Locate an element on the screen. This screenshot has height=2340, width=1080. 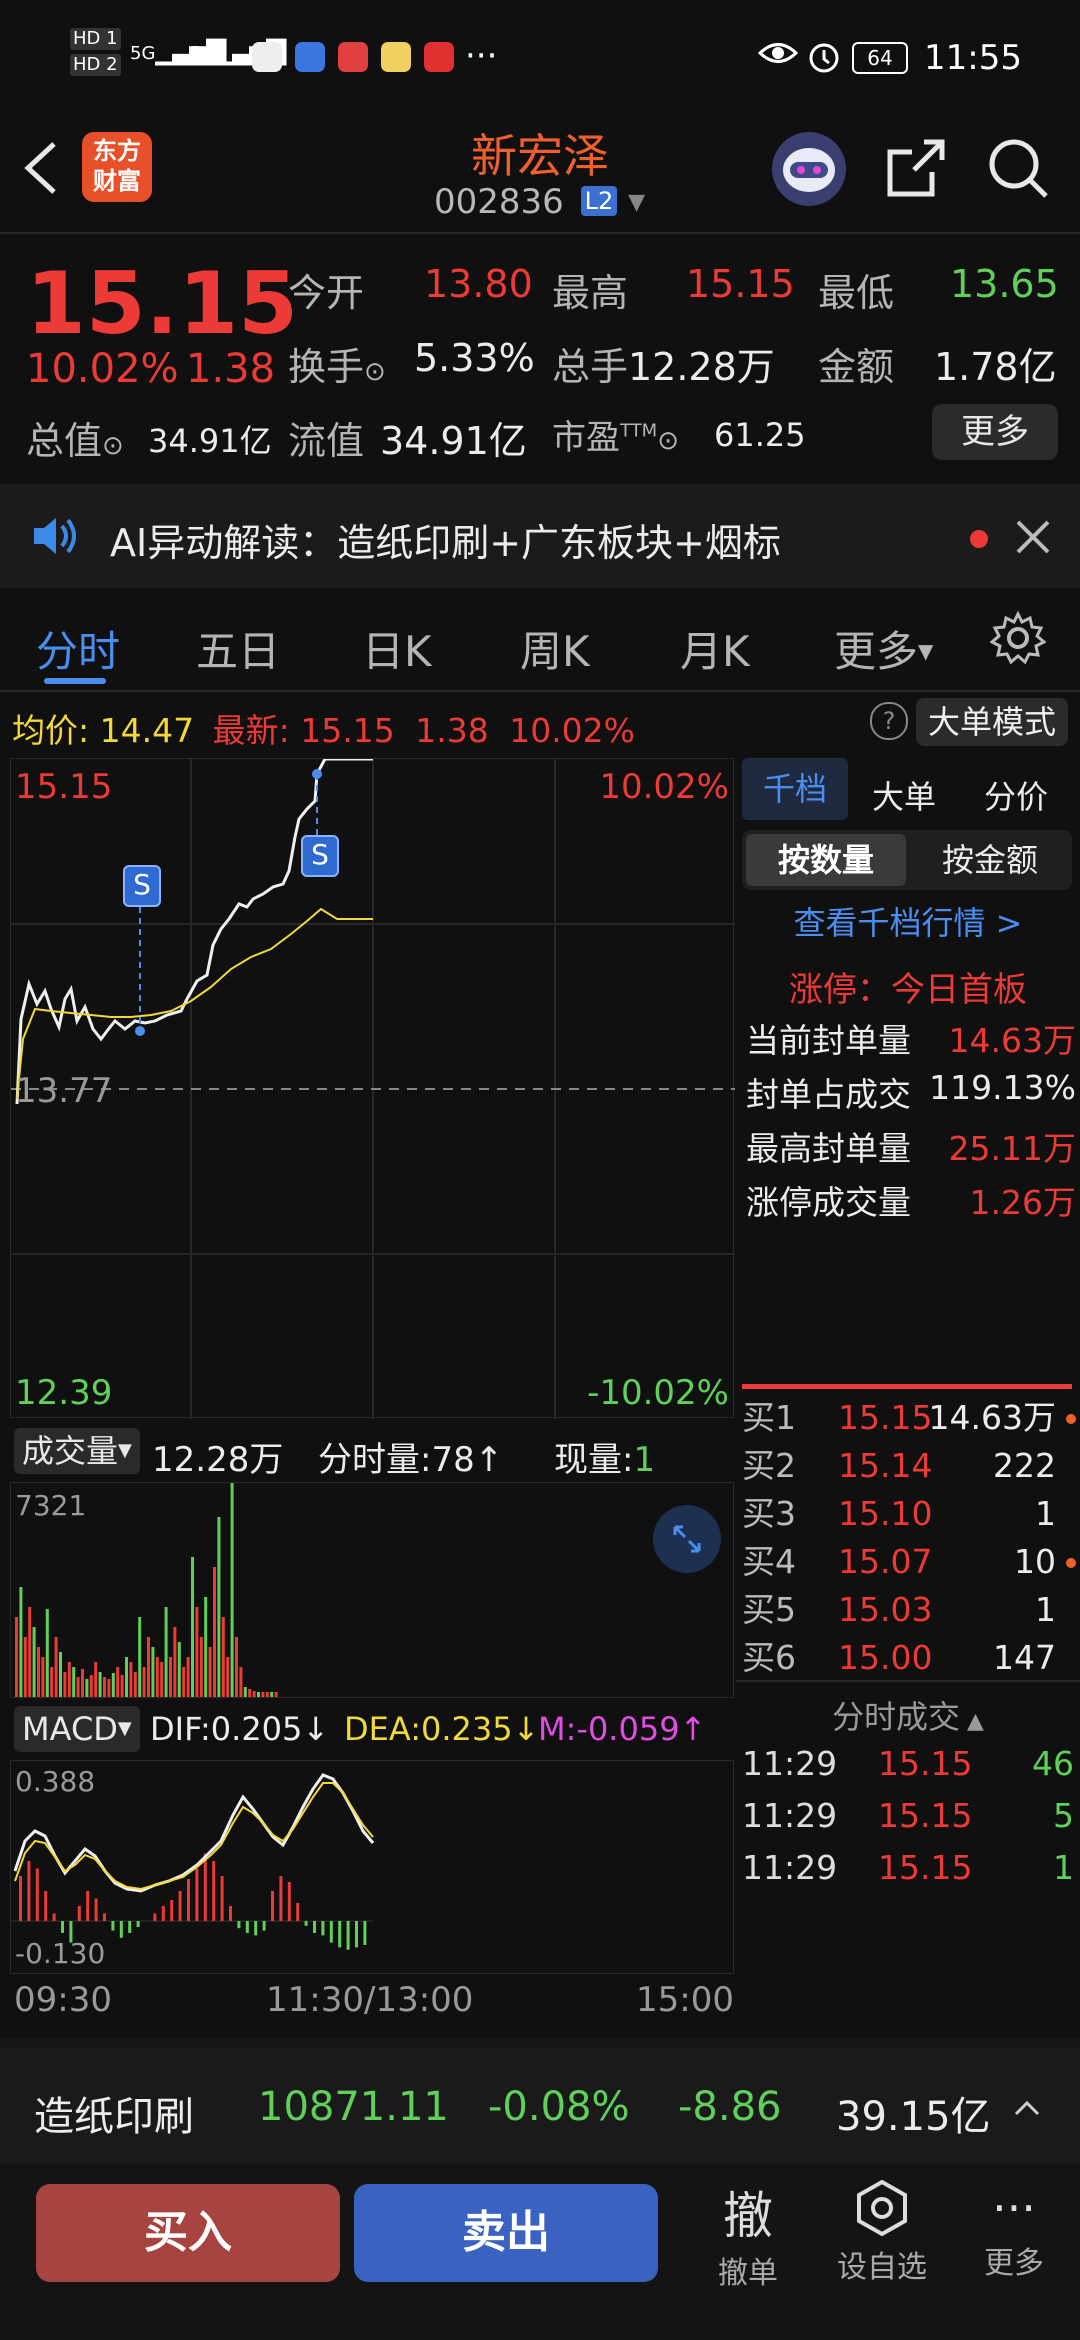
tab-active-indicator is located at coordinates (75, 681).